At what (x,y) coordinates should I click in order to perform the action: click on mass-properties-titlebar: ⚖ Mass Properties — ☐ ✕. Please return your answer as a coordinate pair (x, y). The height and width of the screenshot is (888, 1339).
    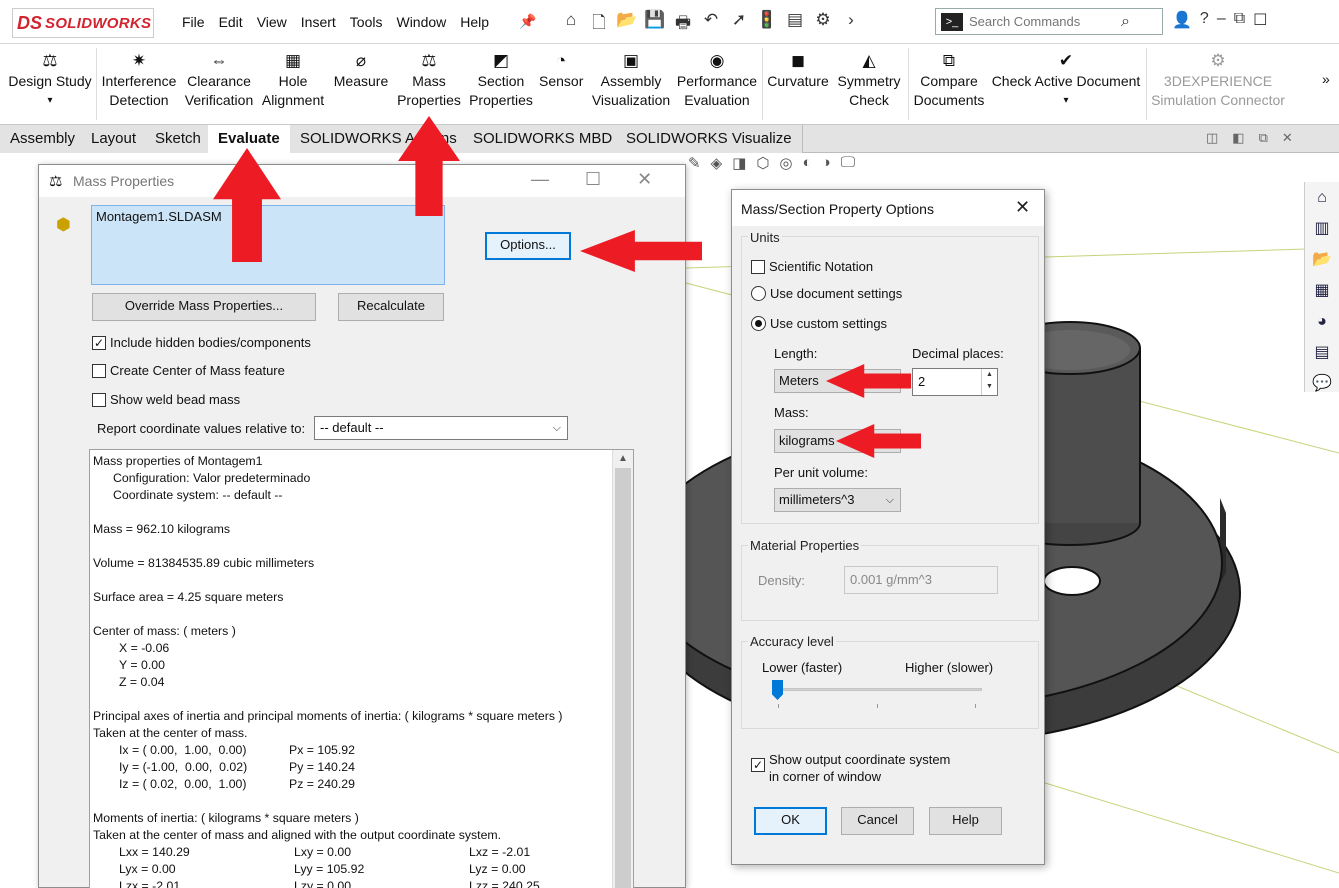
    Looking at the image, I should click on (362, 181).